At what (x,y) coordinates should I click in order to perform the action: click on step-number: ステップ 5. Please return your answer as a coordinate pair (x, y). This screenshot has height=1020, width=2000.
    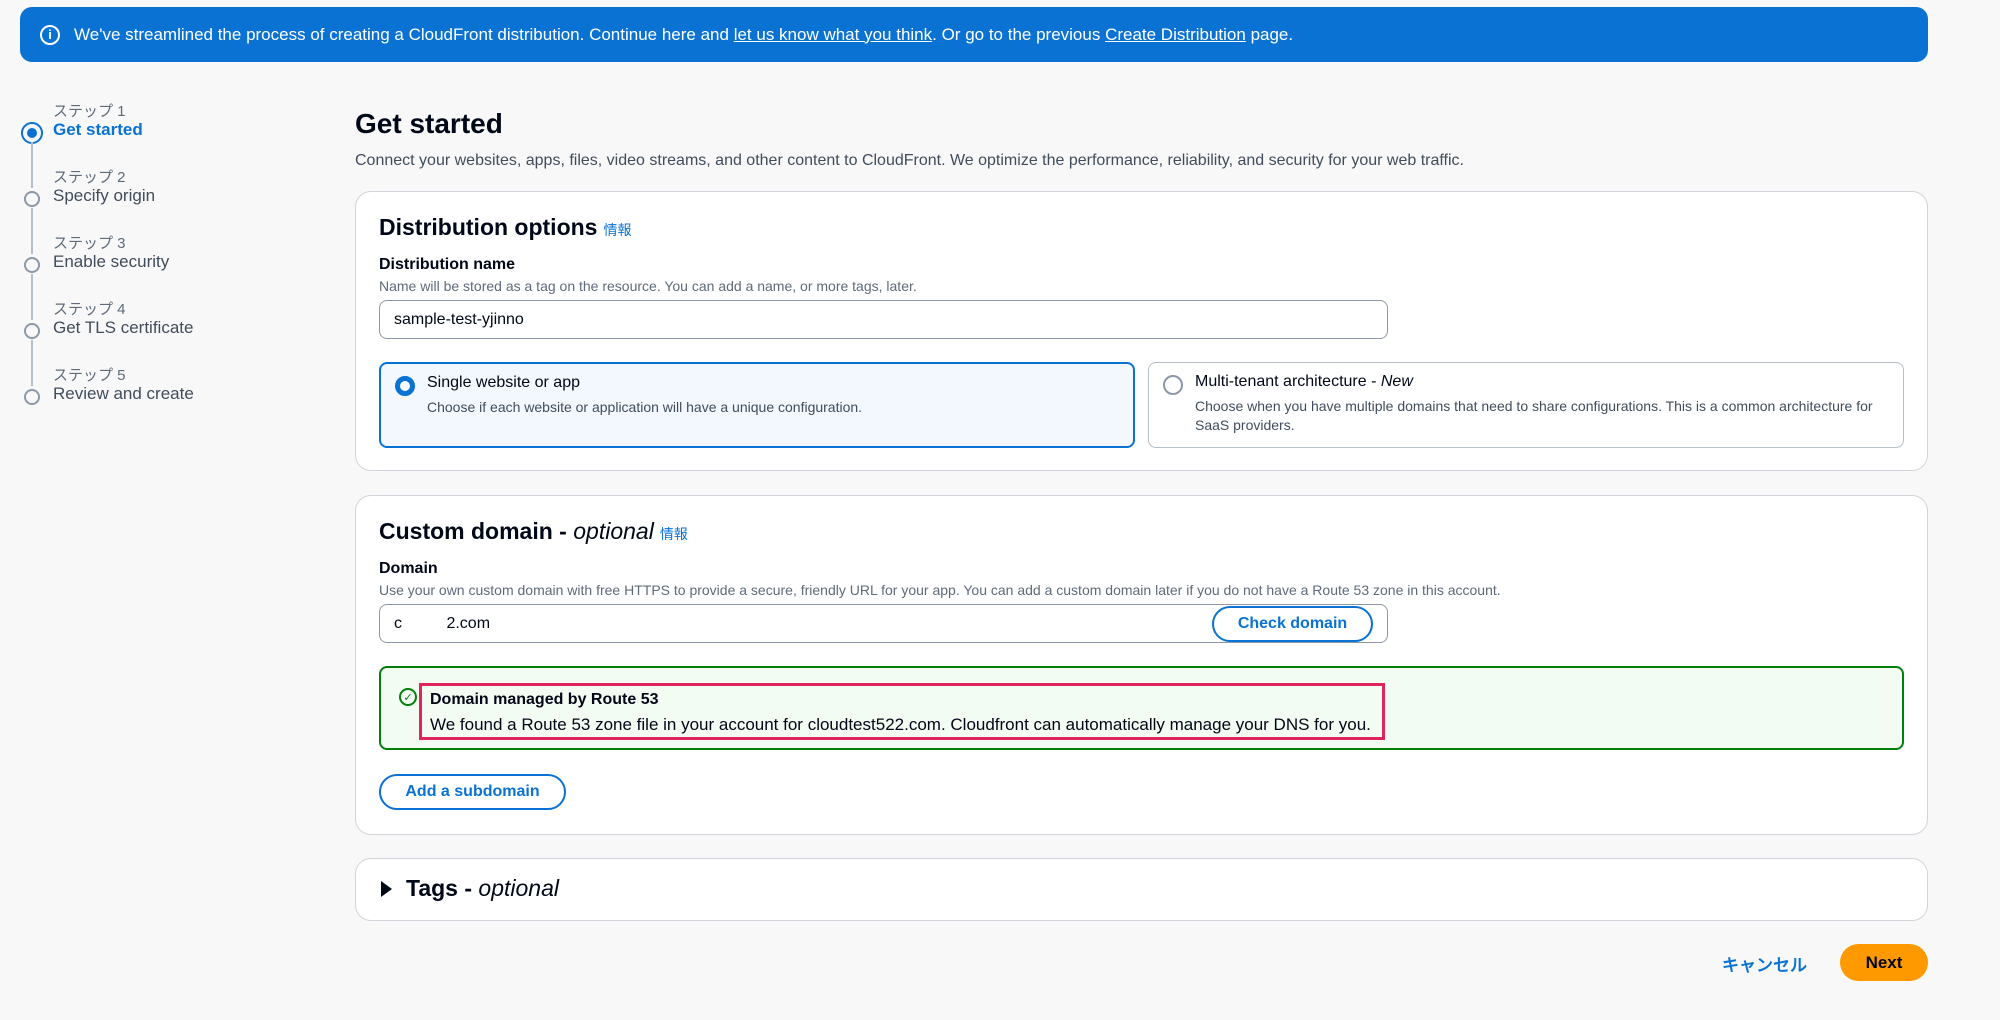
    Looking at the image, I should click on (89, 375).